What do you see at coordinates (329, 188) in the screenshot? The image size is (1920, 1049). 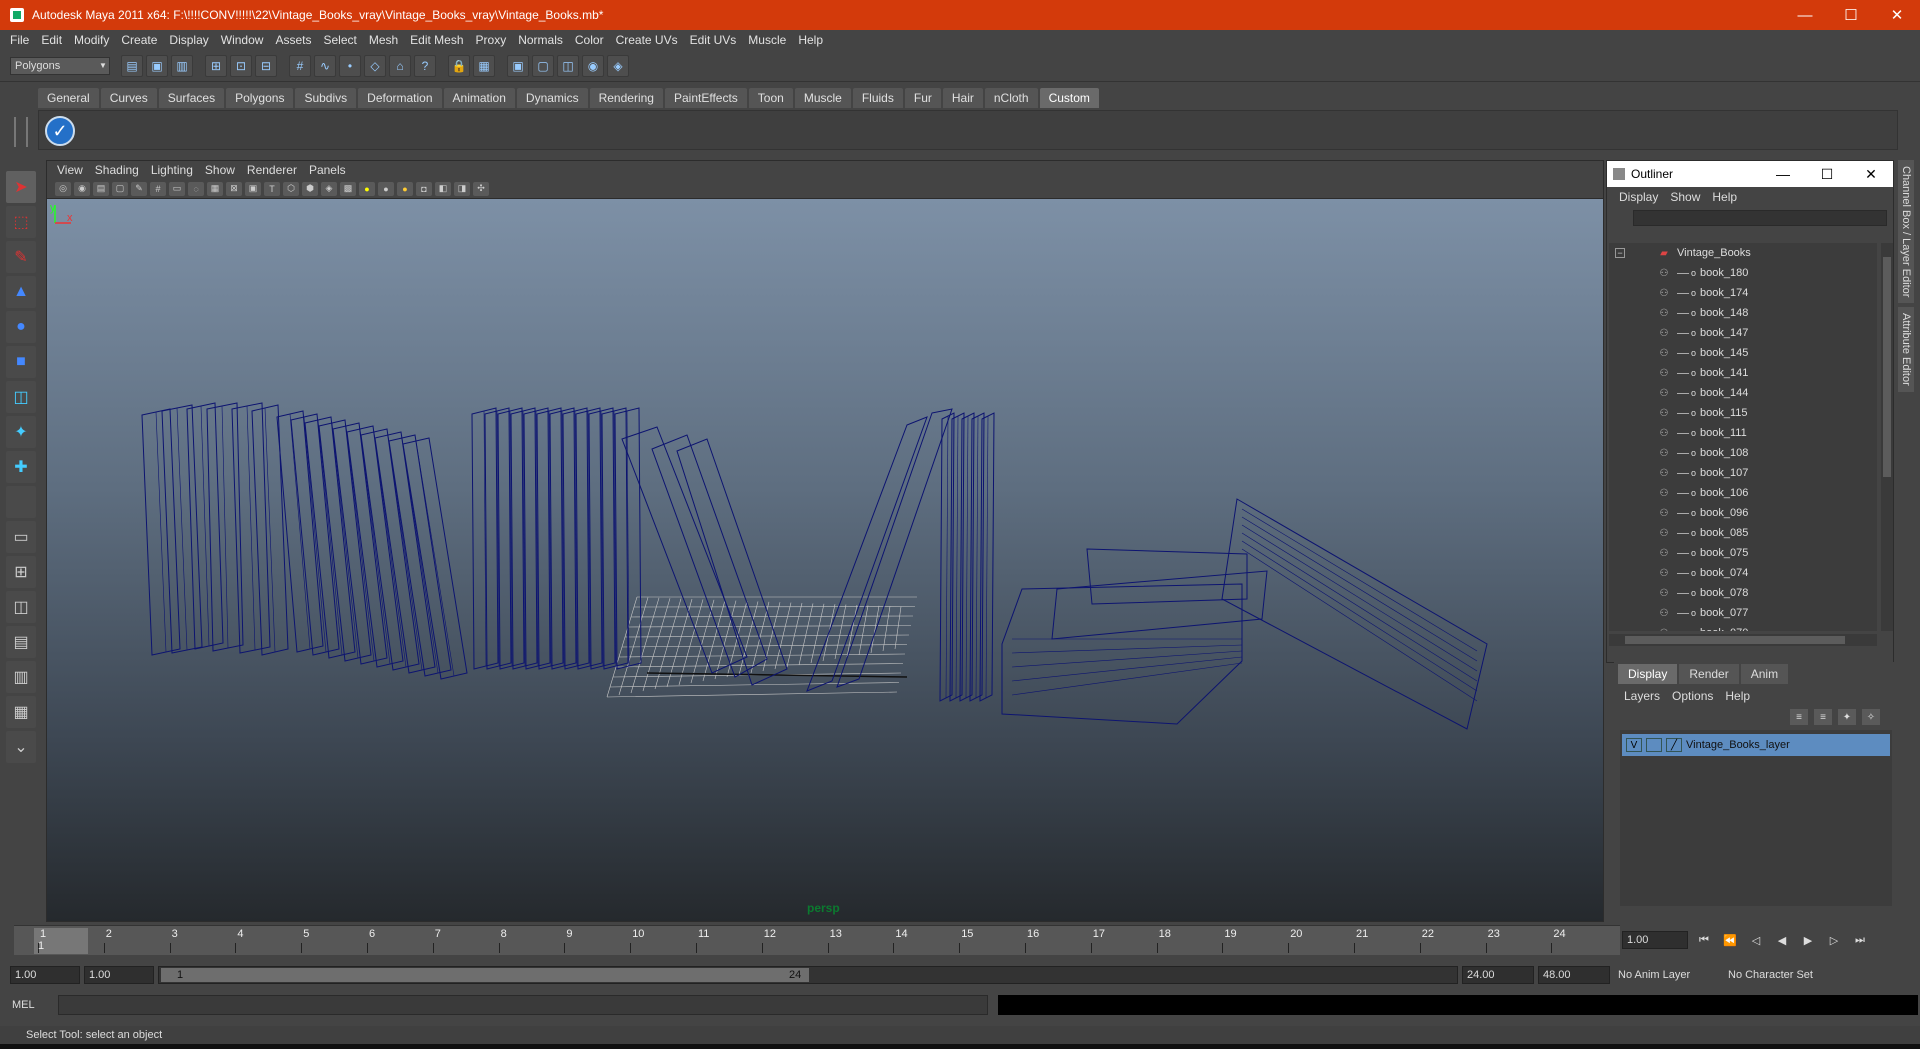 I see `wireframe-on-shaded-icon: ◈` at bounding box center [329, 188].